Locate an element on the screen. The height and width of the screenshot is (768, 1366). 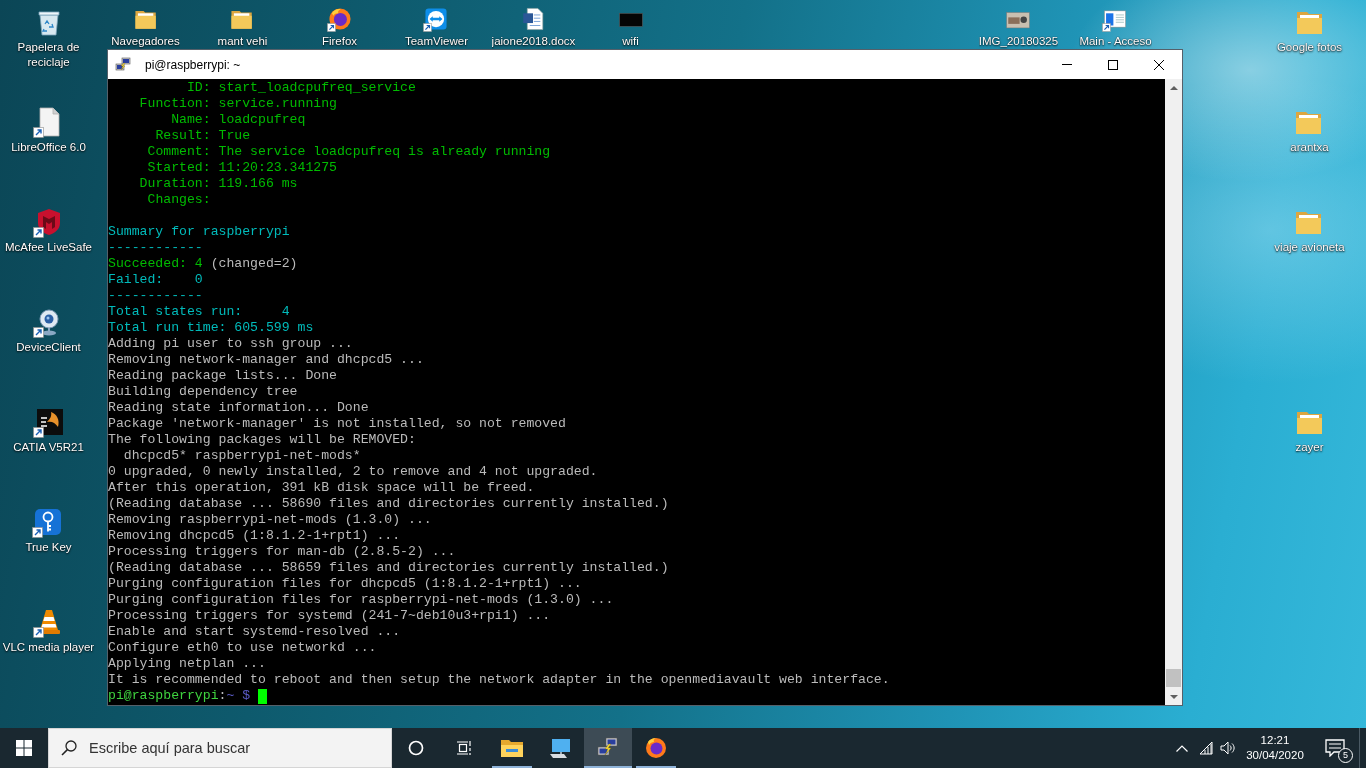
terminal-line: After this operation, 391 kB disk space will be freed. is located at coordinates (321, 488).